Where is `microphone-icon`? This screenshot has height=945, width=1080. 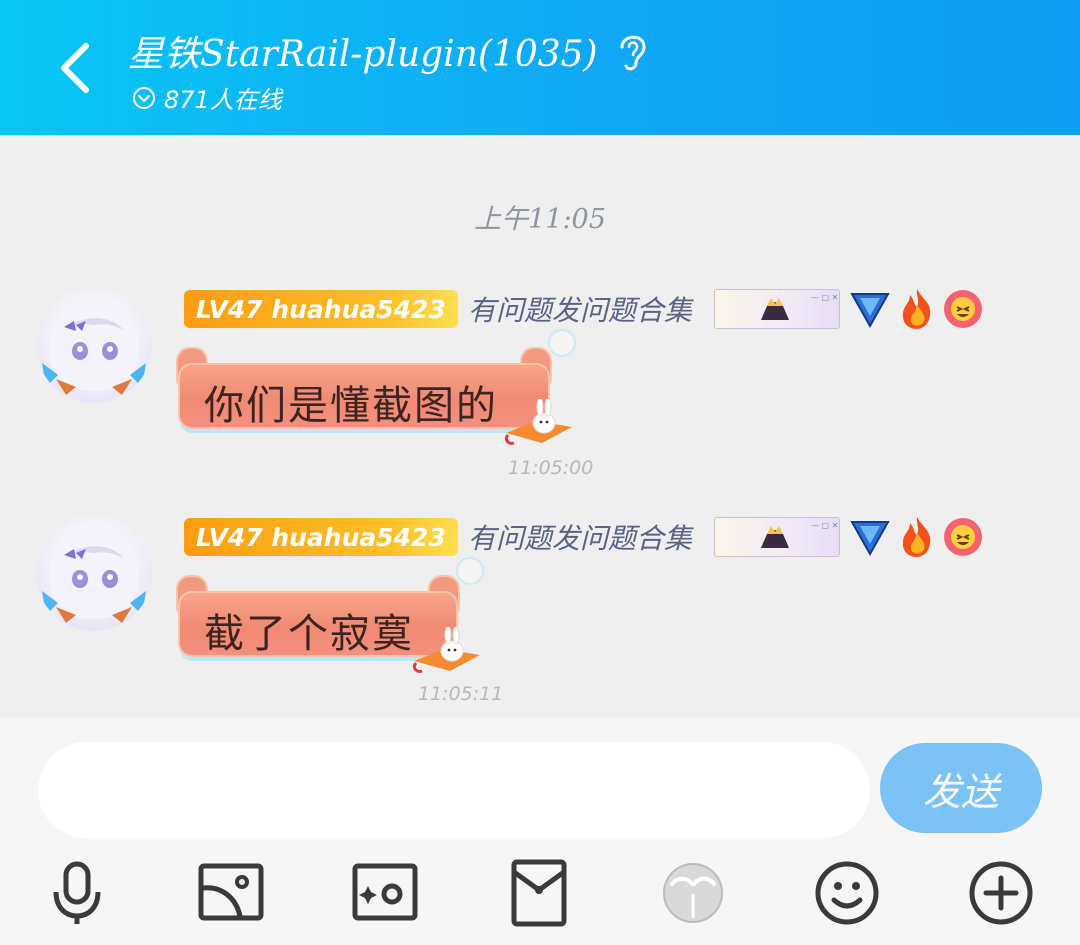
microphone-icon is located at coordinates (77, 893).